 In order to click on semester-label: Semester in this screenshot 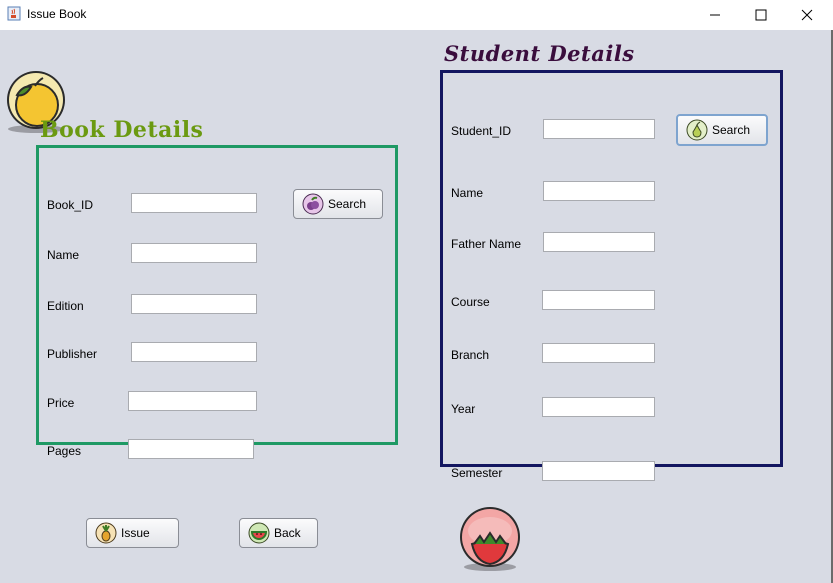, I will do `click(477, 473)`.